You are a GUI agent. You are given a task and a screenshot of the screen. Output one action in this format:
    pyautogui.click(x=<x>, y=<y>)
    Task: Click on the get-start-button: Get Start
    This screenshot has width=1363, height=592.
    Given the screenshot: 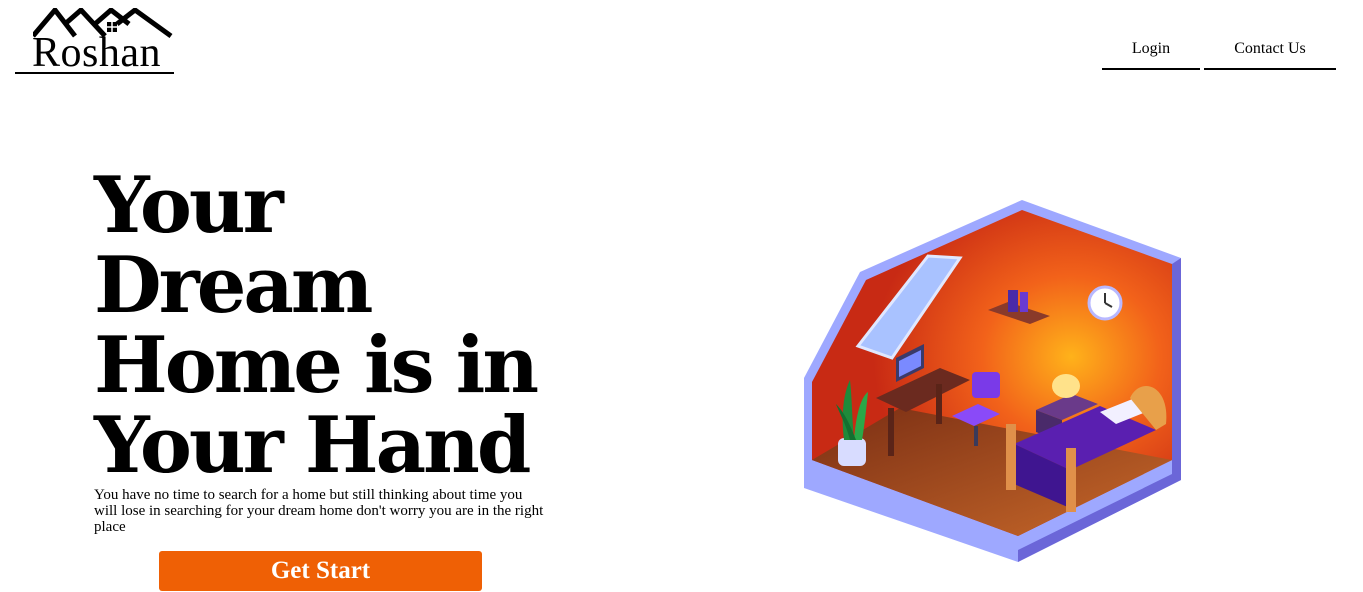 What is the action you would take?
    pyautogui.click(x=320, y=571)
    